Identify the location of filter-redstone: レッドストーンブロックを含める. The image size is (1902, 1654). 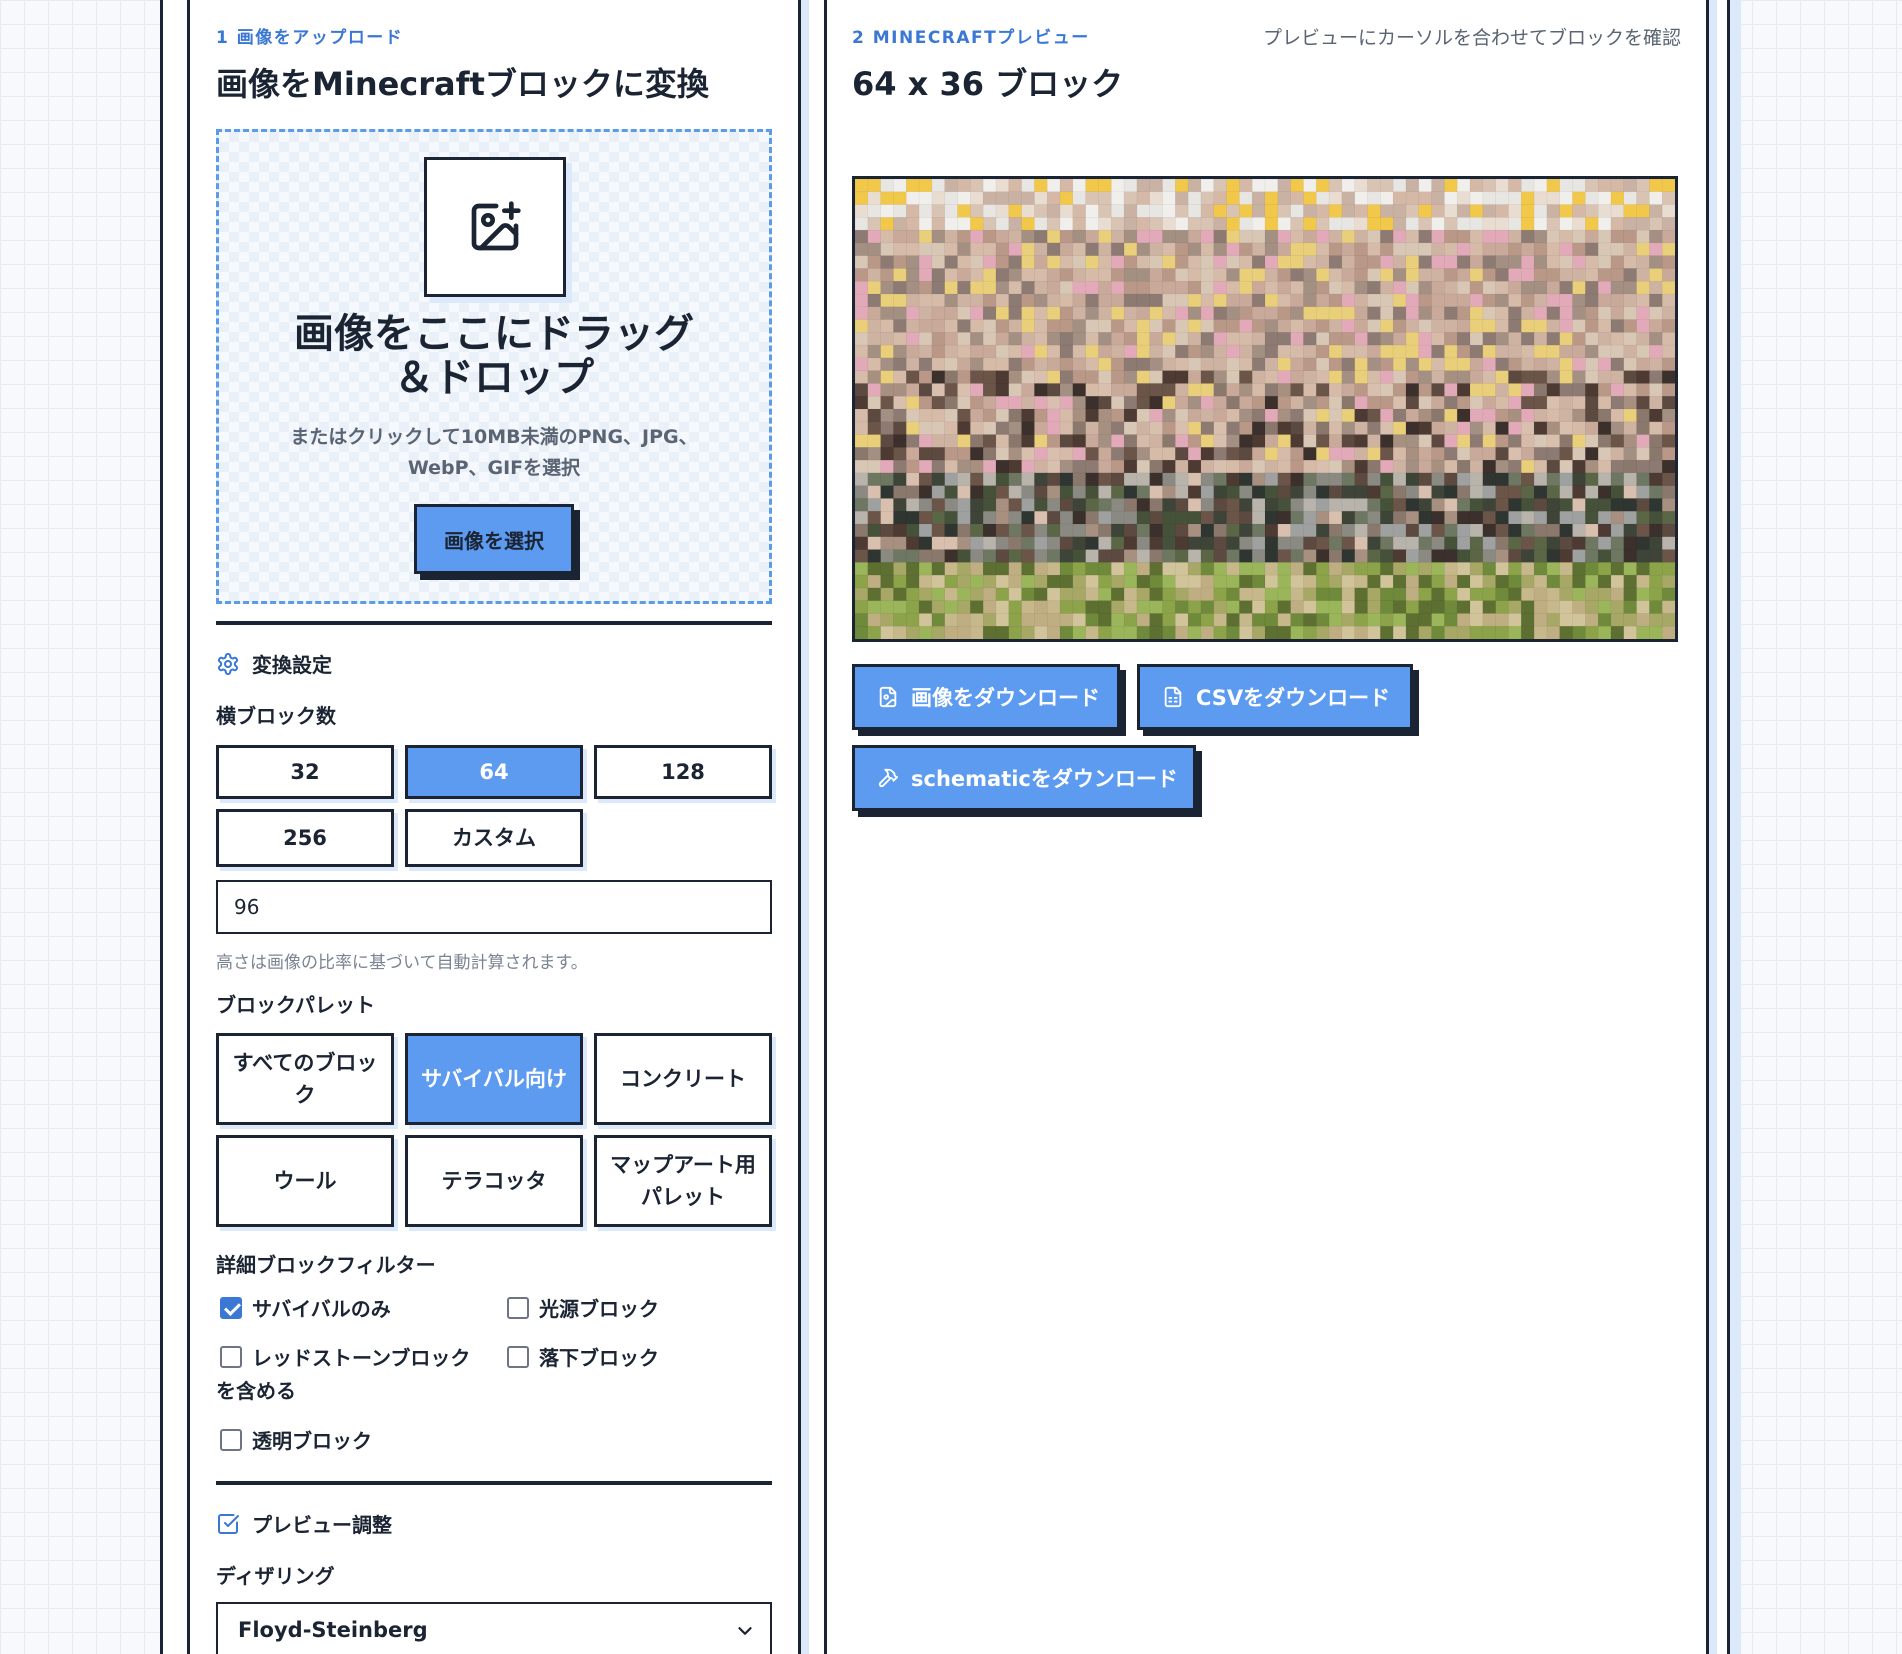
(347, 1375).